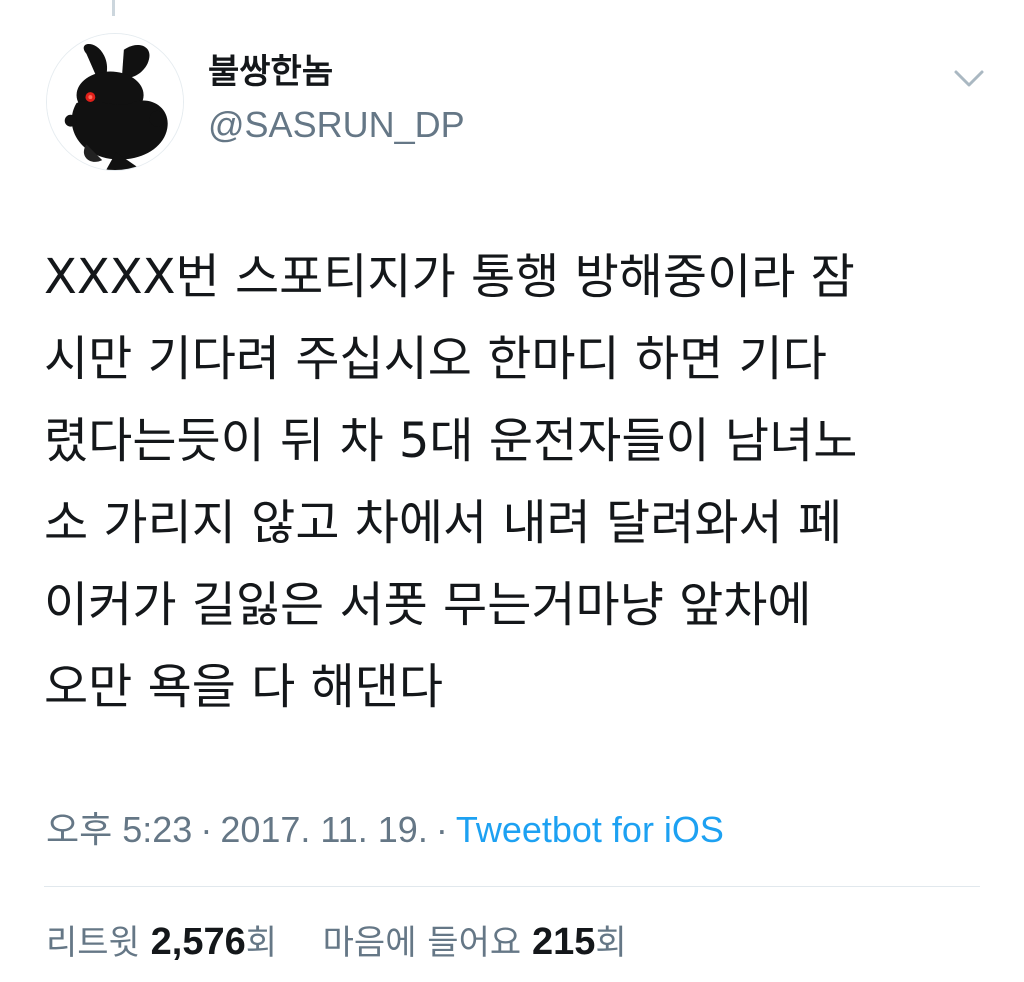 The image size is (1024, 982). I want to click on tweet-options-button, so click(969, 78).